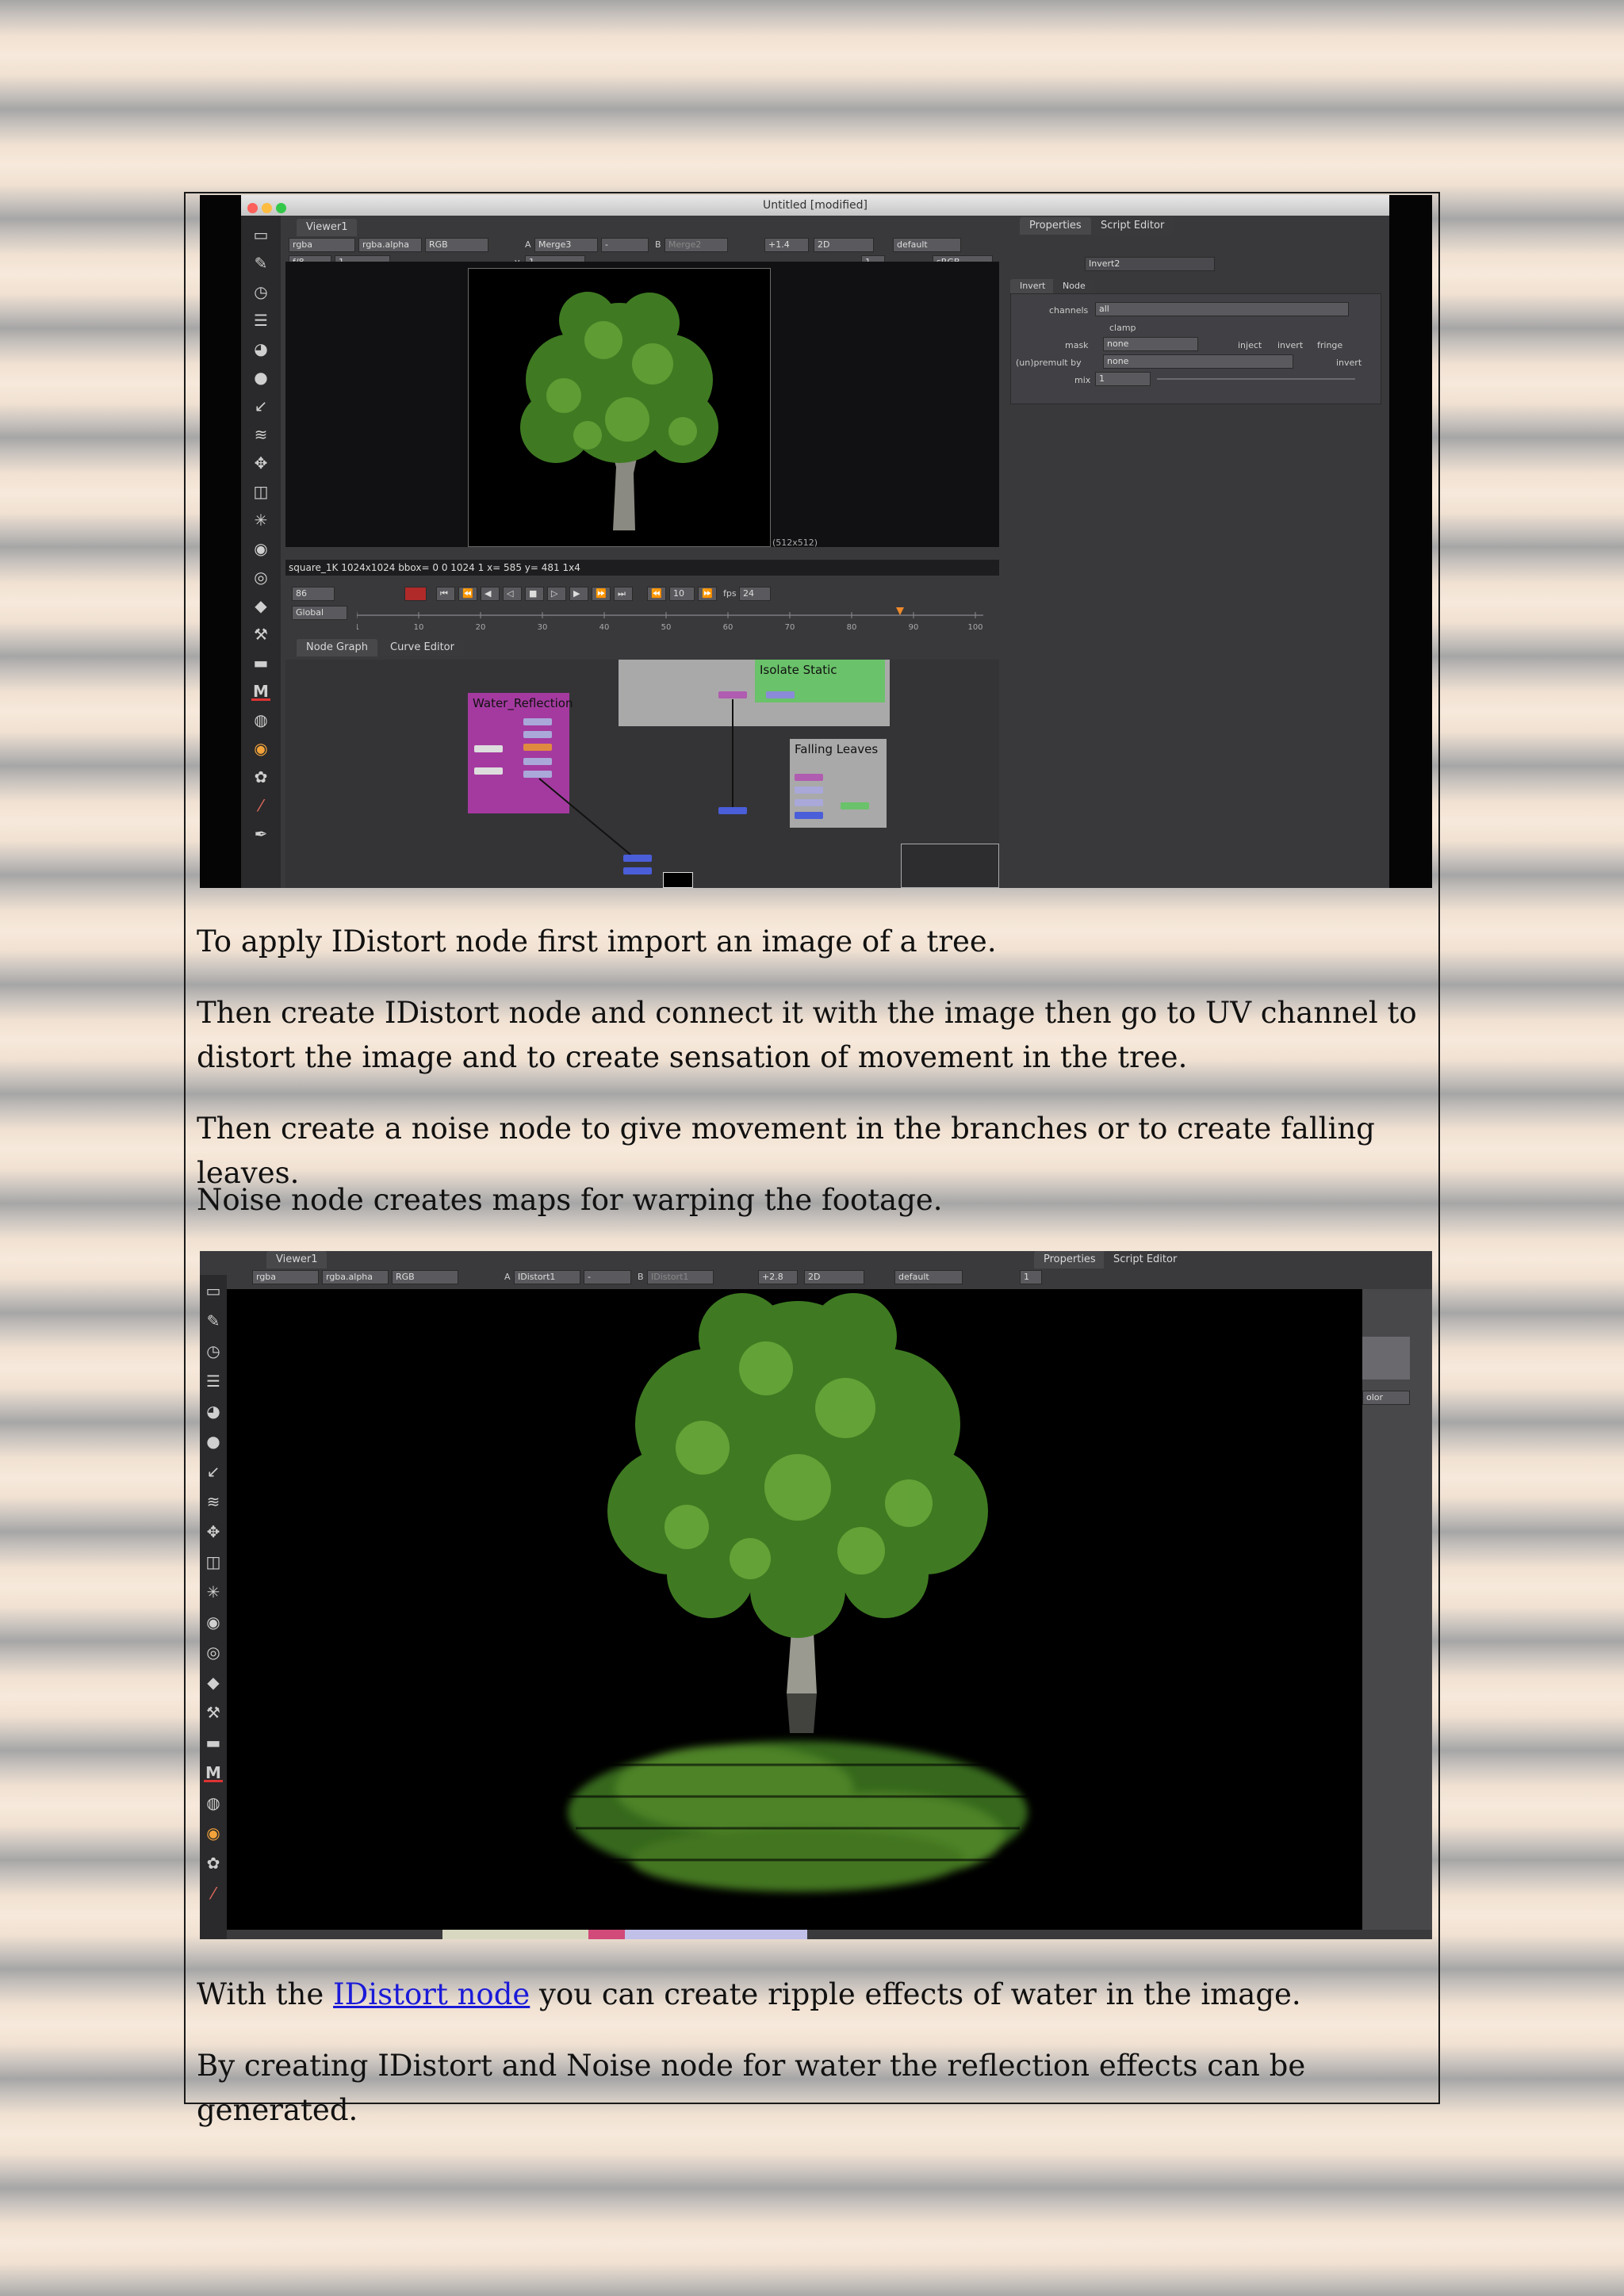 The width and height of the screenshot is (1624, 2296). I want to click on input-a-dropdown: IDistort1, so click(547, 1277).